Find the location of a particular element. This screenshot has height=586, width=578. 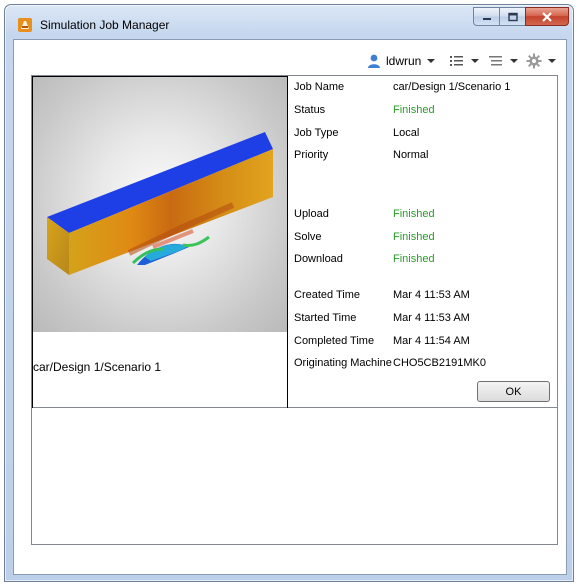

row-started-time: Started Time Mar 4 11:53 AM is located at coordinates (425, 319).